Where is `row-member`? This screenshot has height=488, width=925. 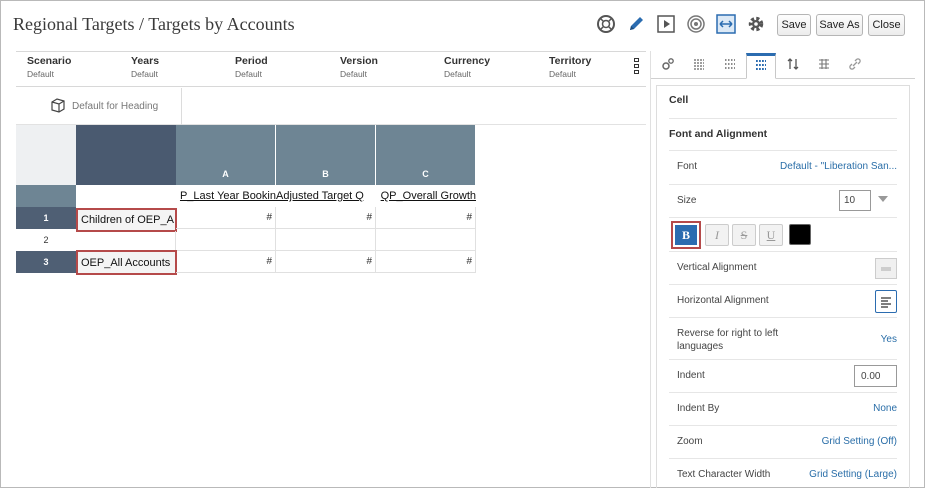 row-member is located at coordinates (126, 241).